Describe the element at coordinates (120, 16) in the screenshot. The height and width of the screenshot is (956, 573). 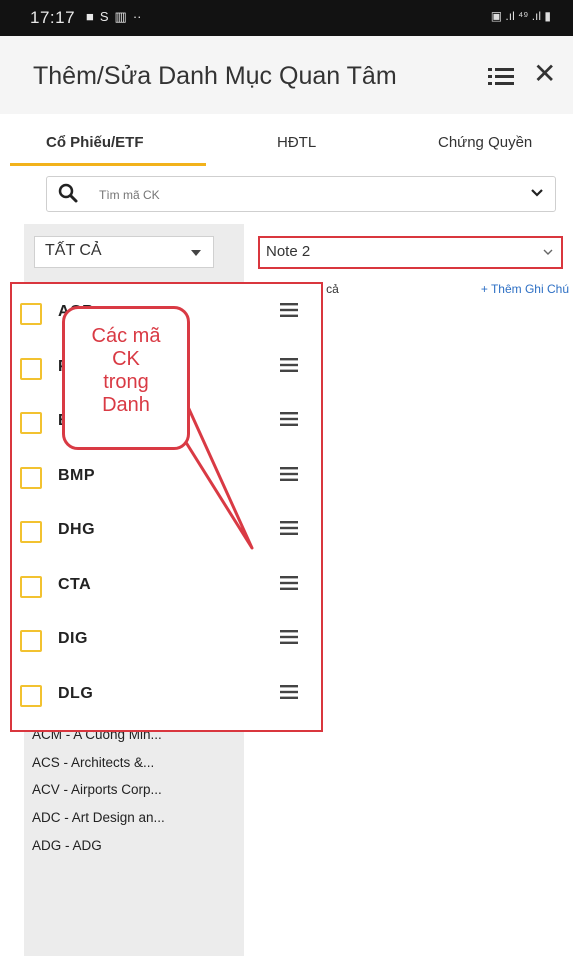
I see `sim-icon: ▥` at that location.